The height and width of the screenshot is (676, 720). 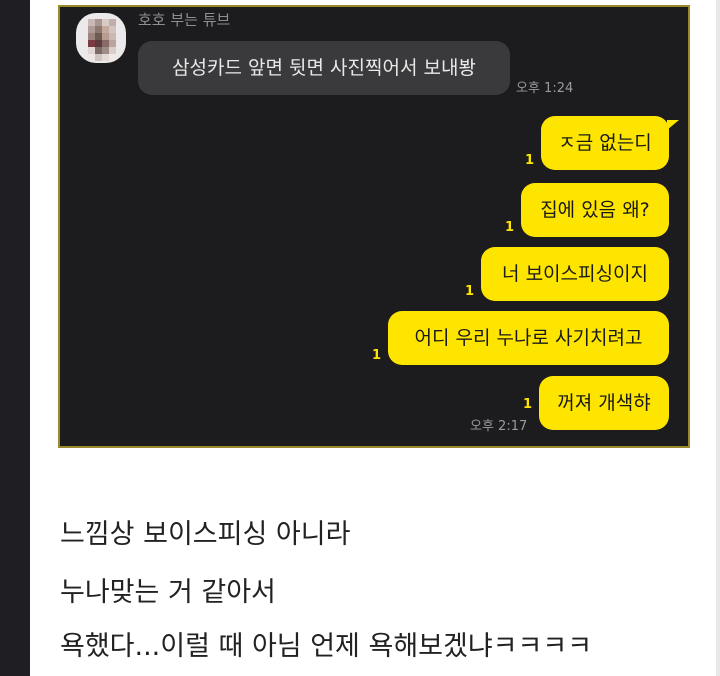 I want to click on outgoing-message-bubble: 너 보이스피싱이지, so click(x=575, y=274).